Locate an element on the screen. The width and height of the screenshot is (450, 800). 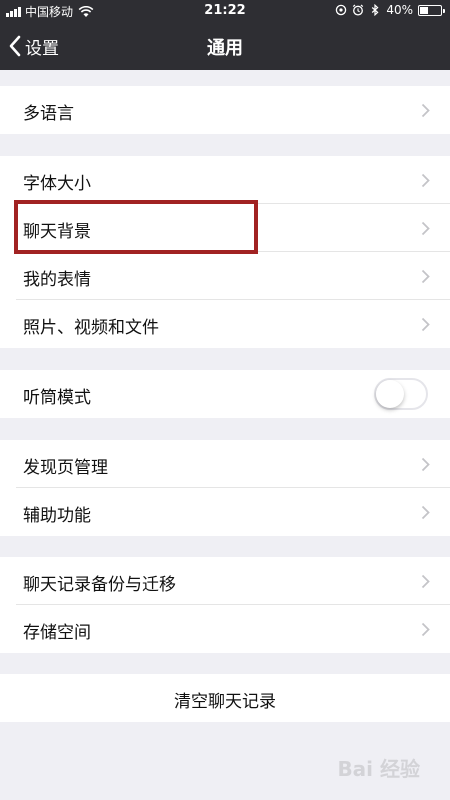
row-my-stickers: 我的表情 is located at coordinates (225, 276).